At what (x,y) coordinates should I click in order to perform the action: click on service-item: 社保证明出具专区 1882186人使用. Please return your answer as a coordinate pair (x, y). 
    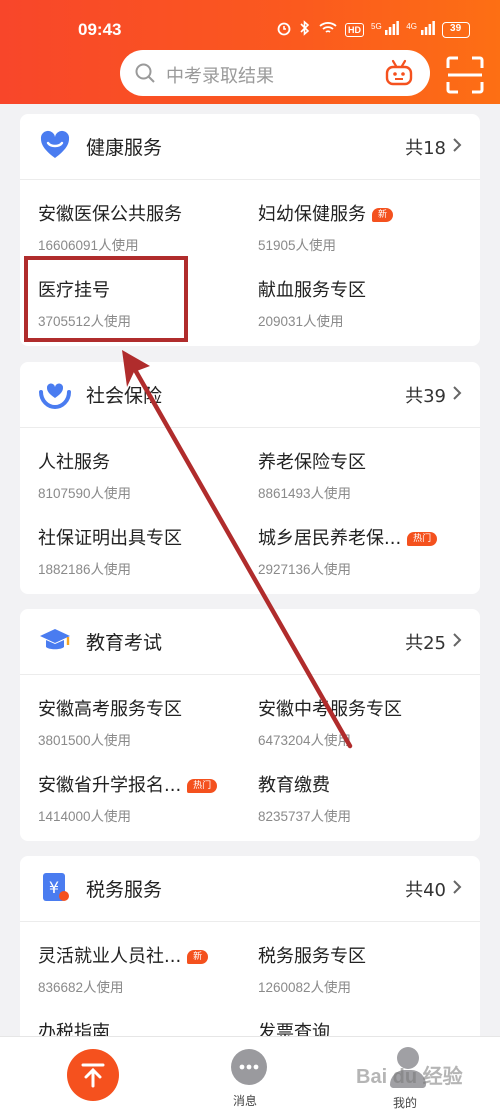
    Looking at the image, I should click on (138, 556).